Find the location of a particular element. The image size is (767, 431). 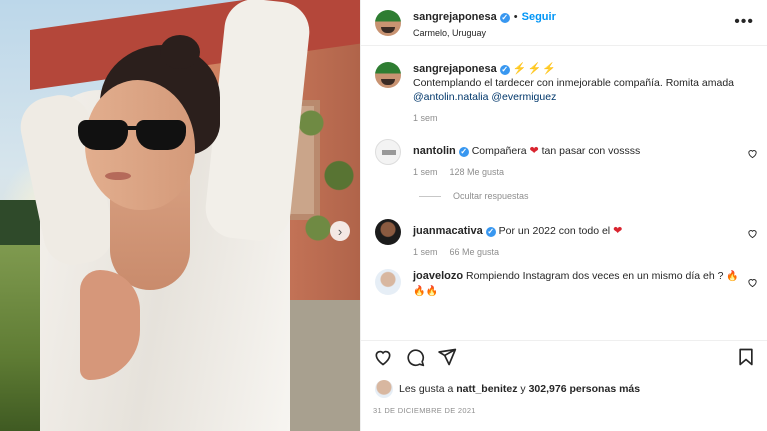

header-names: sangrejaponesa ✓ • Seguir Carmelo, Uruguay is located at coordinates (484, 22).